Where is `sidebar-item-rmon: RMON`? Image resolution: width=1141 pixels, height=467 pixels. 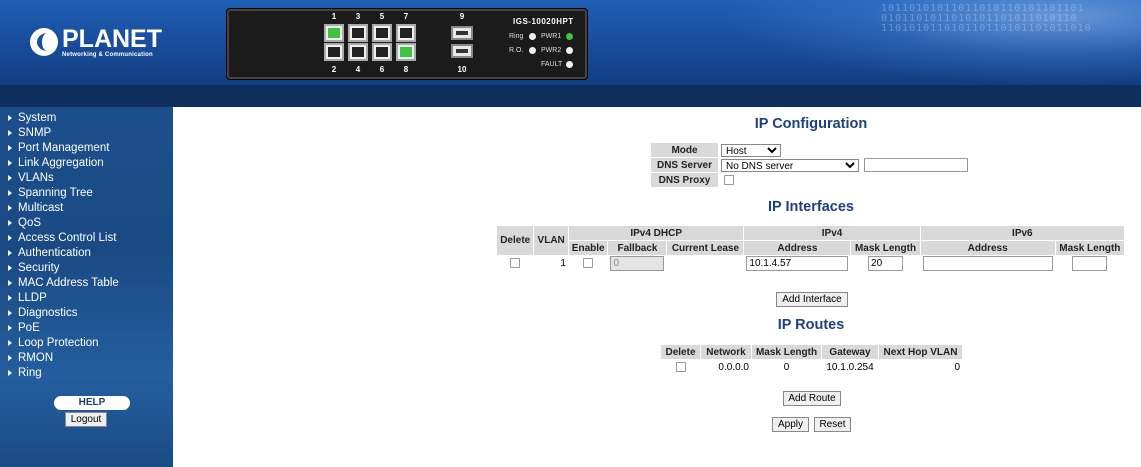
sidebar-item-rmon: RMON is located at coordinates (86, 358).